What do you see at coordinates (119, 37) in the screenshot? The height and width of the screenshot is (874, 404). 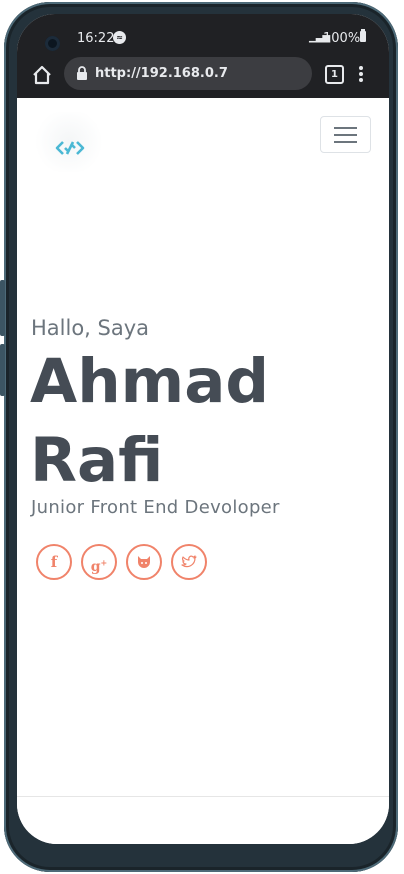 I see `spotify-icon: ≈` at bounding box center [119, 37].